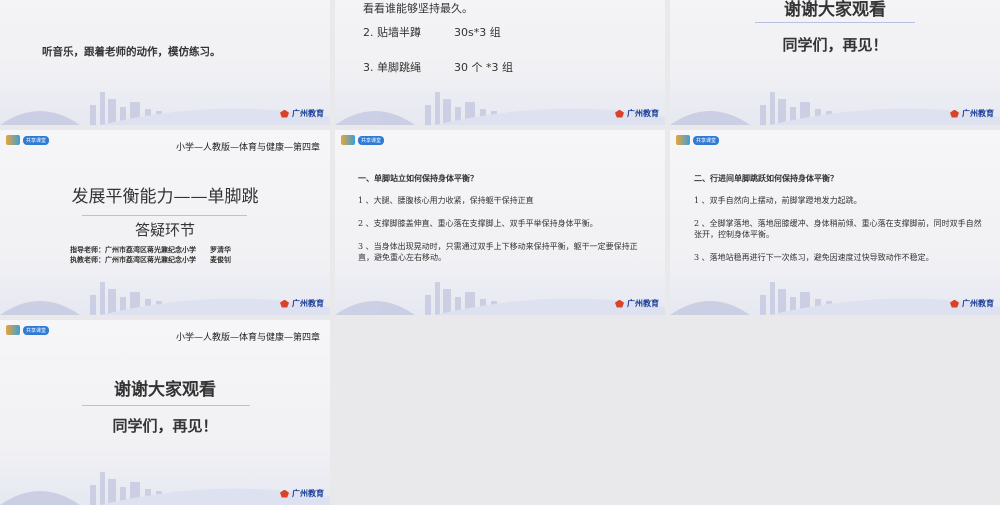 The width and height of the screenshot is (1000, 505). Describe the element at coordinates (778, 200) in the screenshot. I see `qa-point: 1 、双手自然向上摆动，前脚掌蹬地发力起跳。` at that location.